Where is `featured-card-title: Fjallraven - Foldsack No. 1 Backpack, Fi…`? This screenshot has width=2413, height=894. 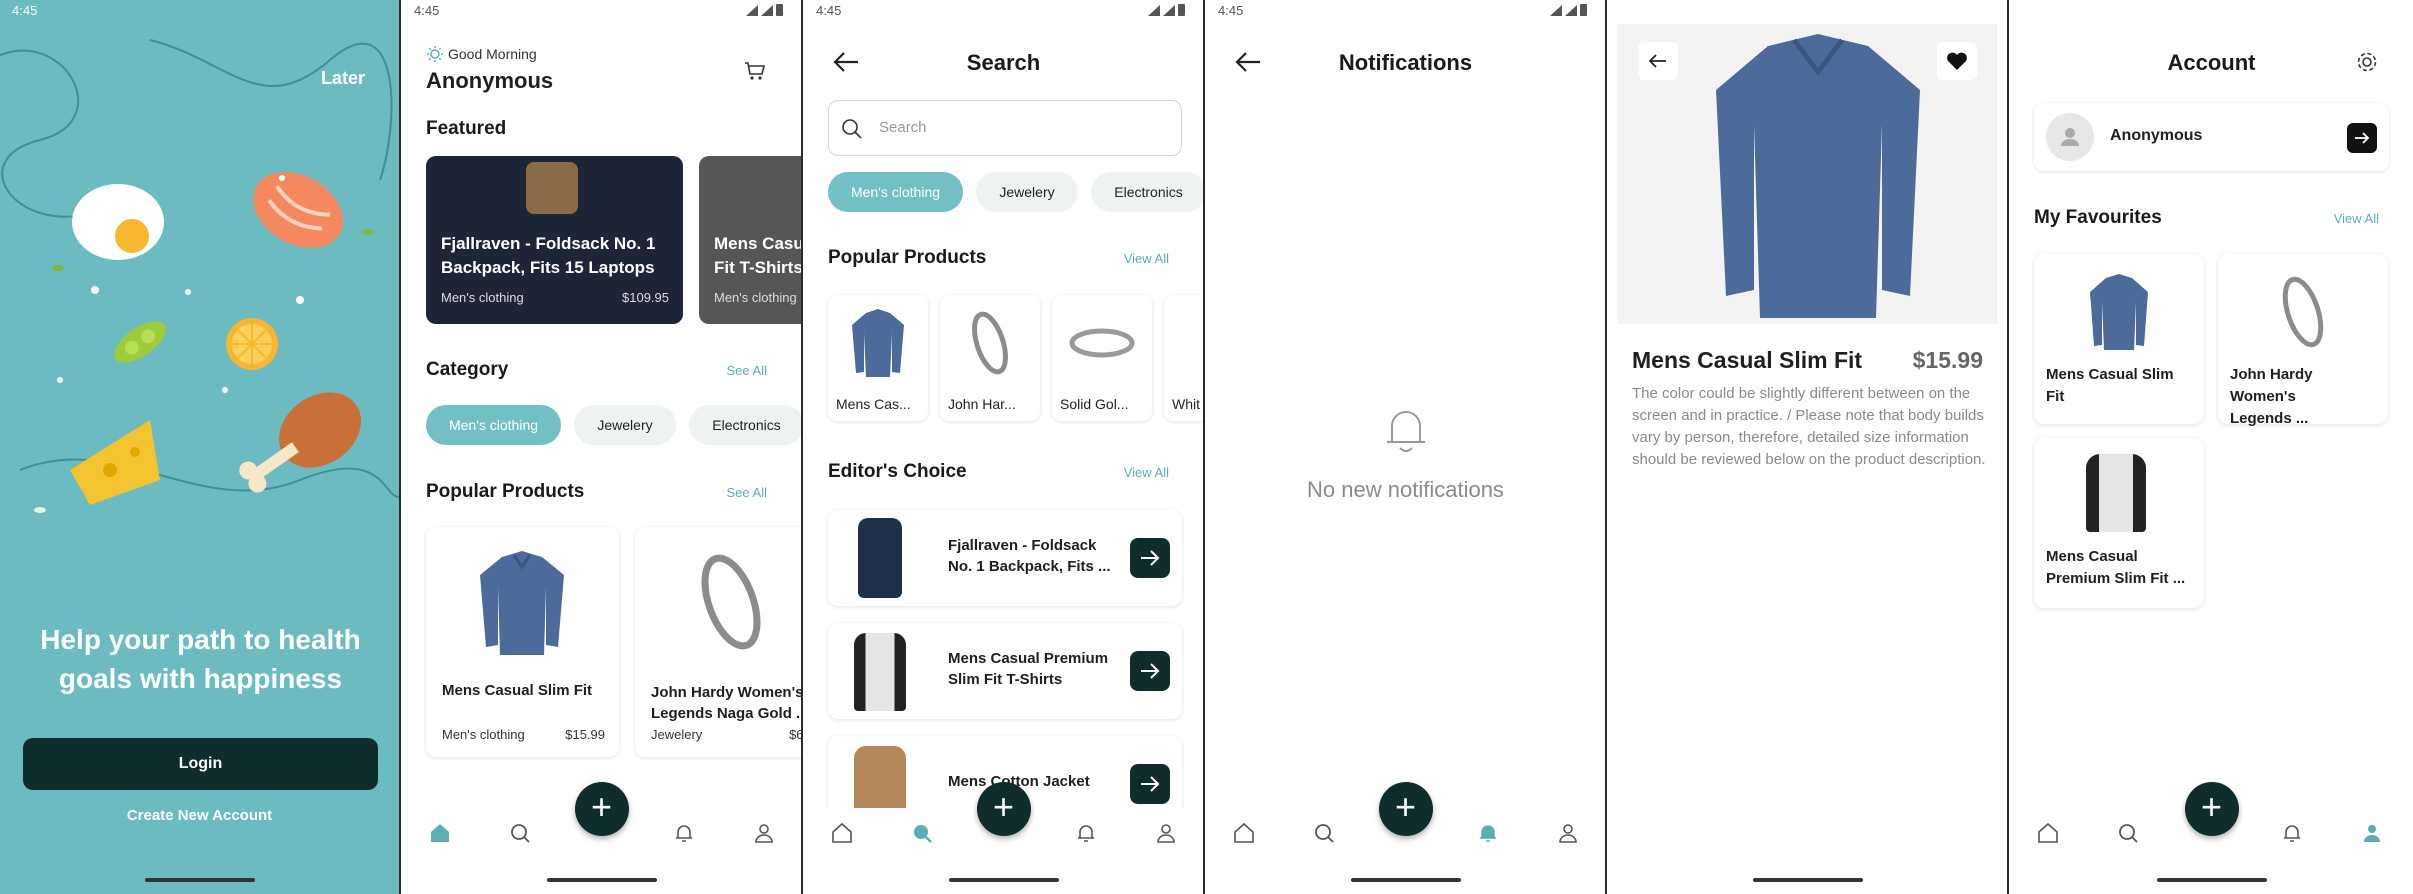 featured-card-title: Fjallraven - Foldsack No. 1 Backpack, Fi… is located at coordinates (548, 255).